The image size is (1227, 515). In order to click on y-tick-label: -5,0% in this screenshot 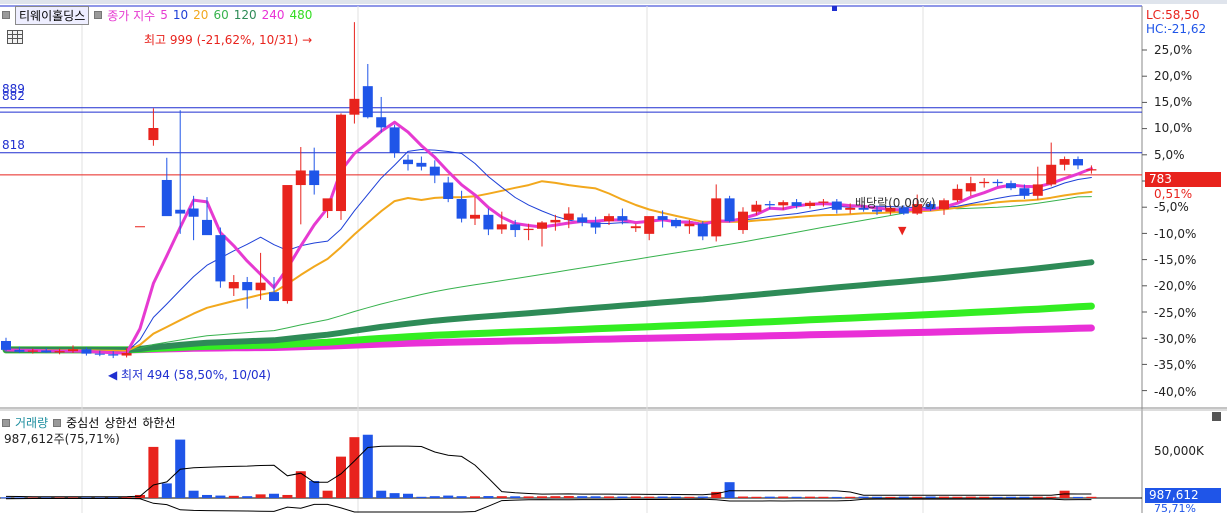, I will do `click(1171, 207)`.